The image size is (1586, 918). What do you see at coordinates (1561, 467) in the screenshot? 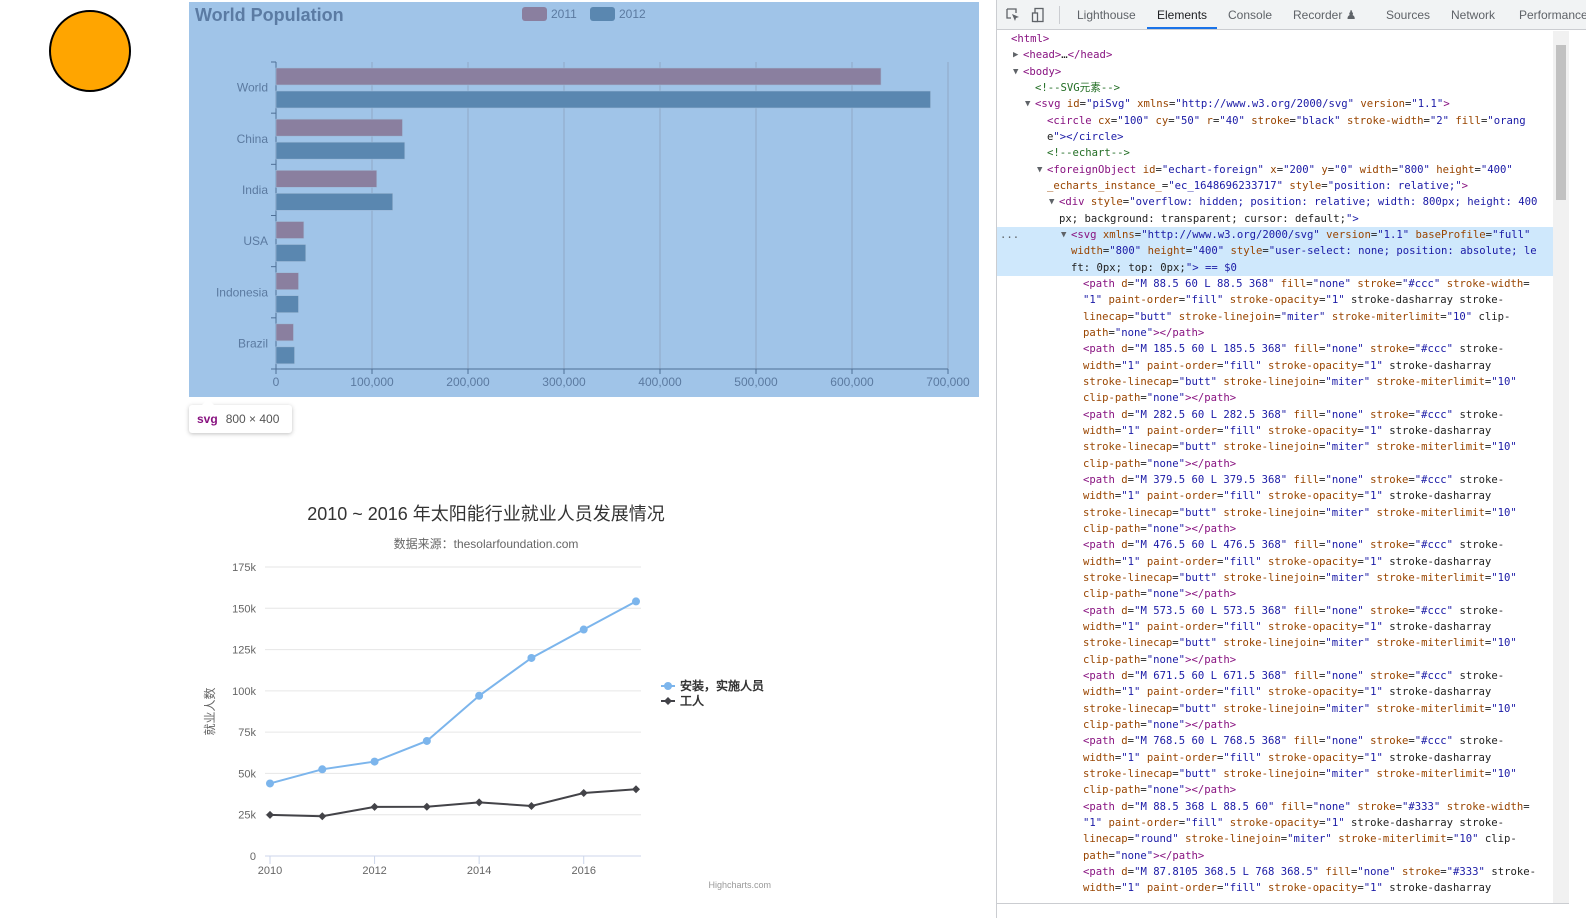
I see `vertical-scrollbar` at bounding box center [1561, 467].